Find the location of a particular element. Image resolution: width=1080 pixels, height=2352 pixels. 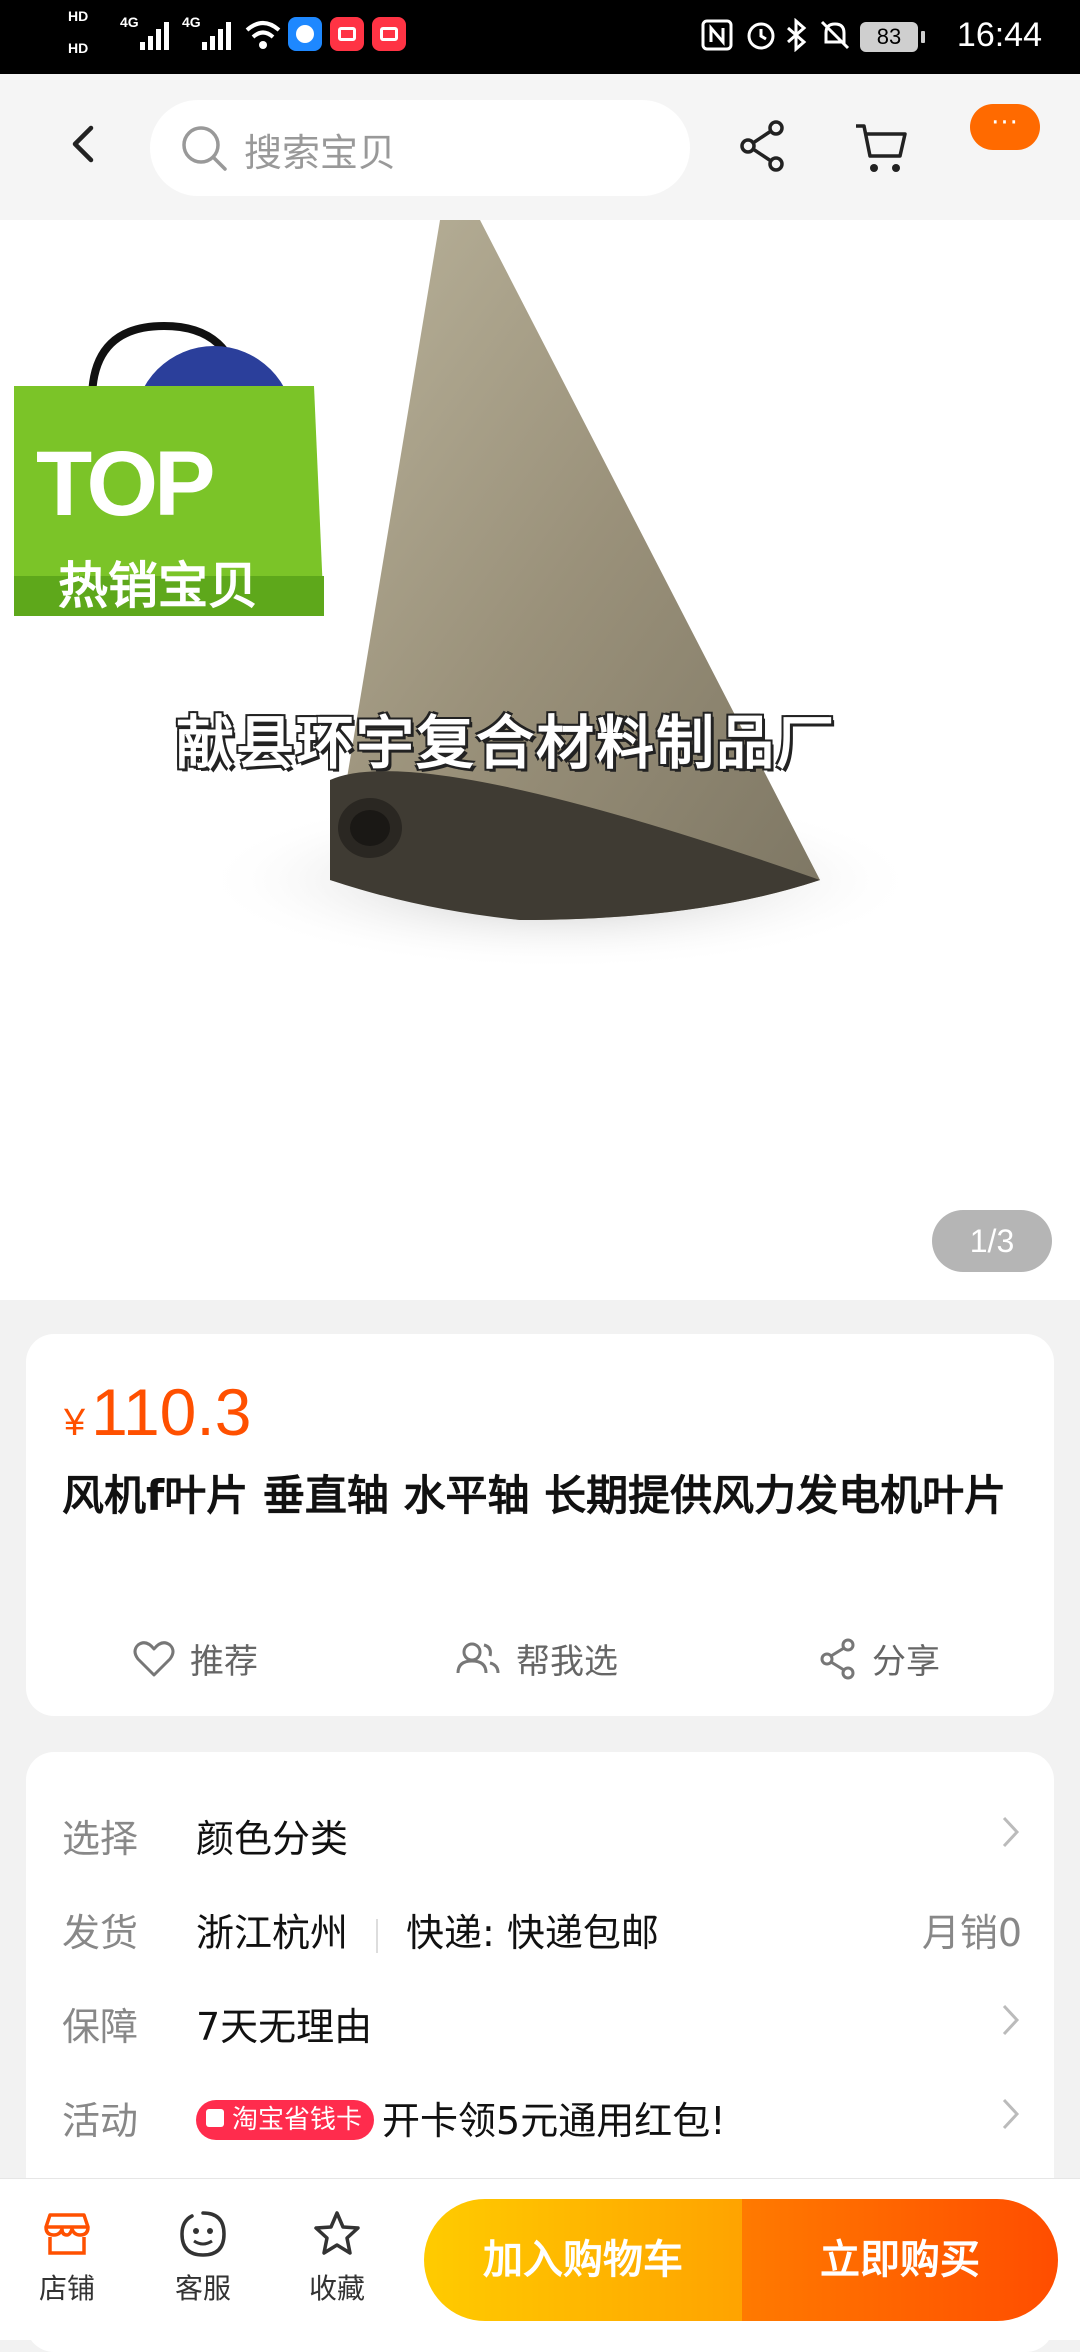

shop-button: 店铺 is located at coordinates (67, 2258).